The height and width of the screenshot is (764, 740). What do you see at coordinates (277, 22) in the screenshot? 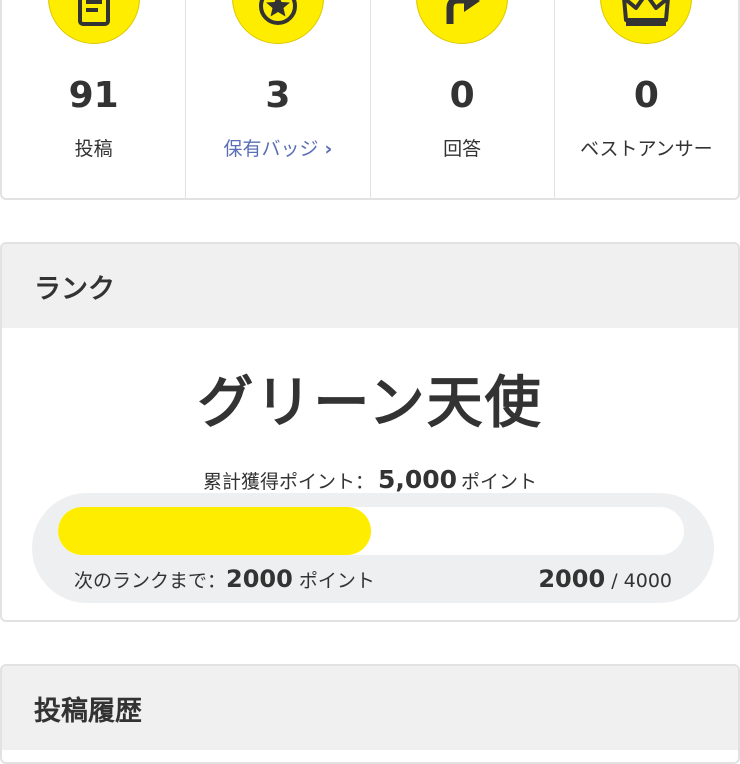
I see `star-badge-icon` at bounding box center [277, 22].